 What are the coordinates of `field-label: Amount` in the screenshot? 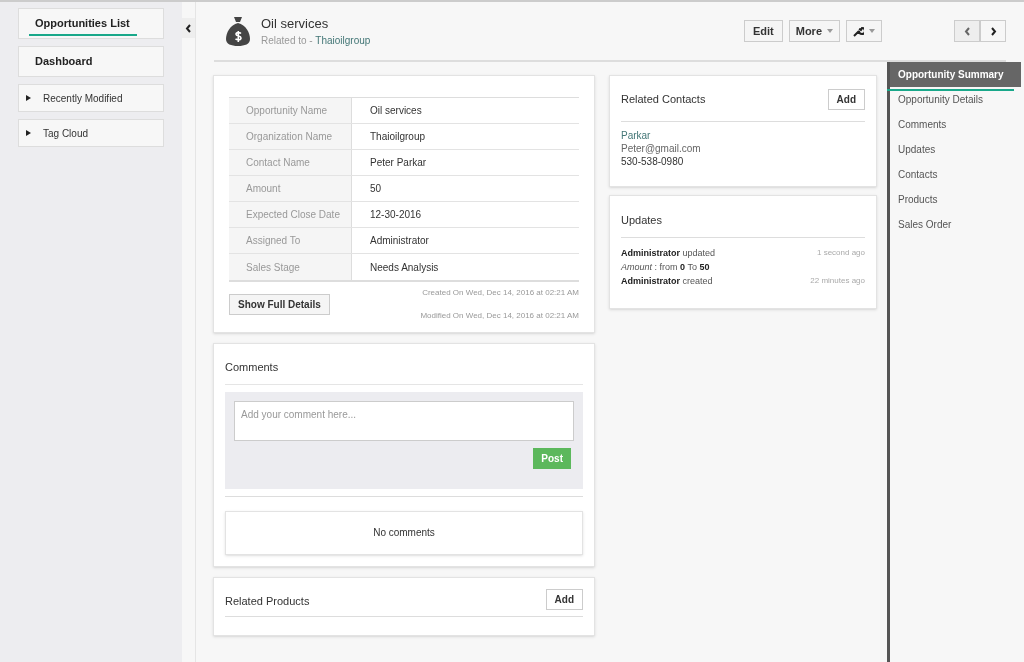 It's located at (290, 188).